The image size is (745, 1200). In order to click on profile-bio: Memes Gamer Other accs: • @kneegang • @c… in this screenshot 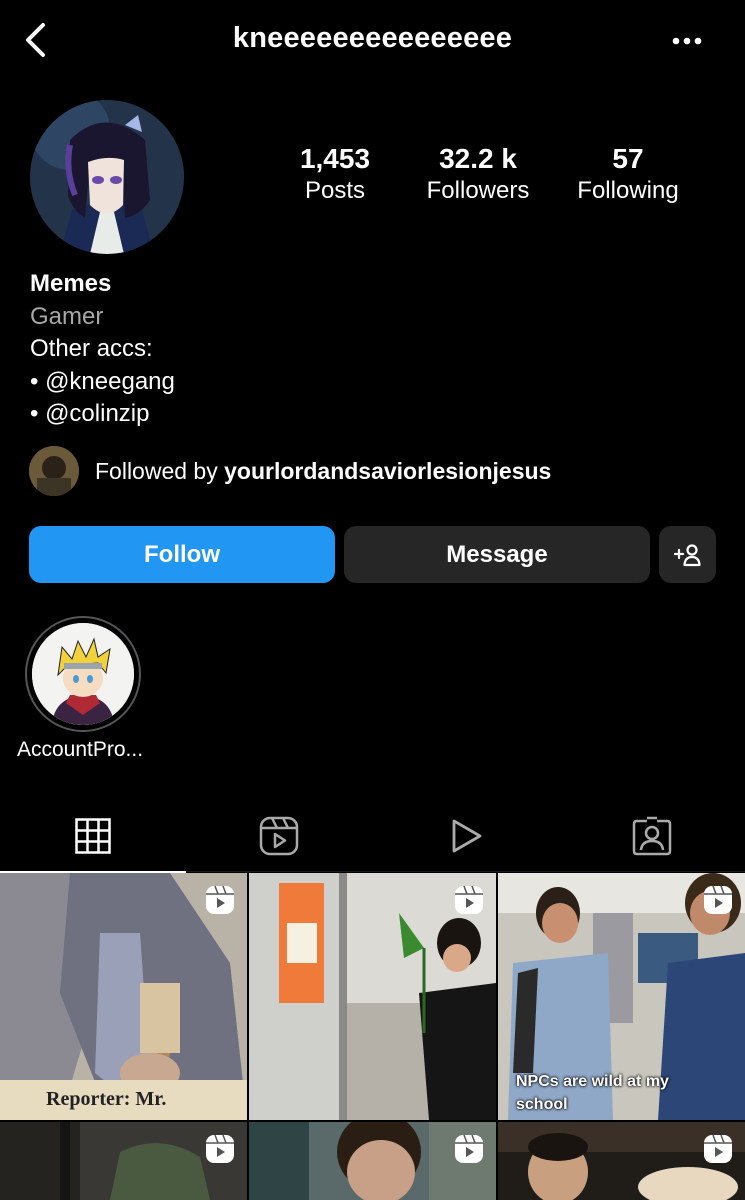, I will do `click(102, 349)`.